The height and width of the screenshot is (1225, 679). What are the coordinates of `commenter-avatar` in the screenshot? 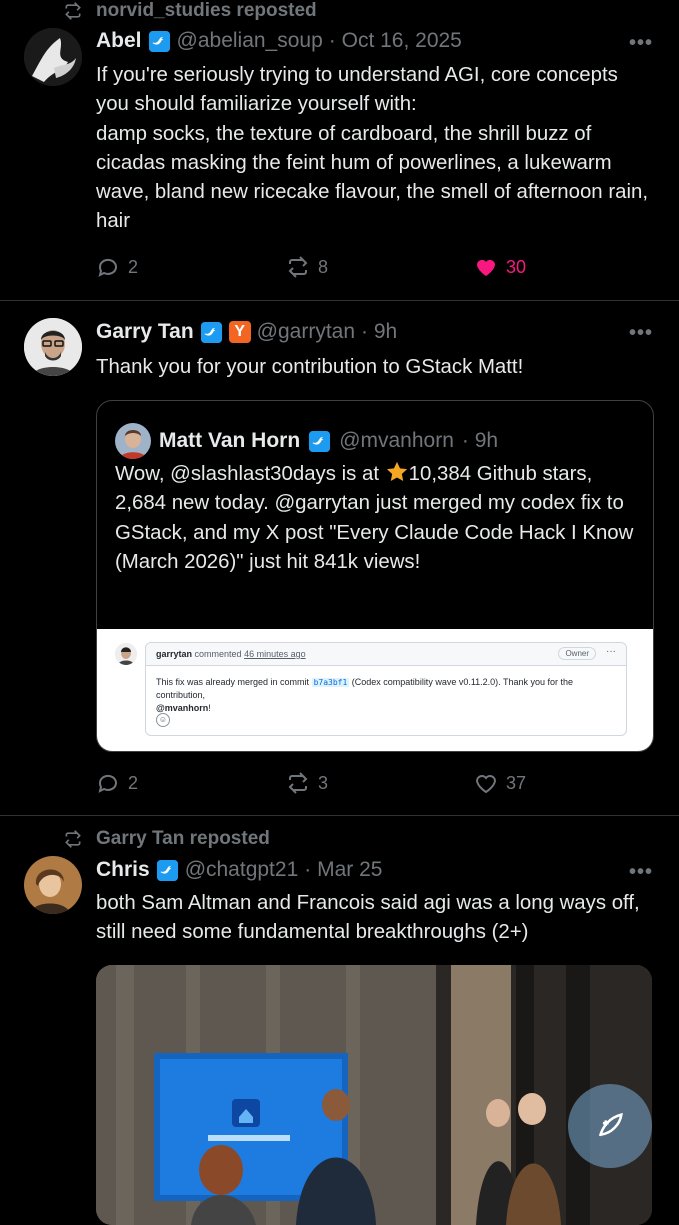 It's located at (126, 654).